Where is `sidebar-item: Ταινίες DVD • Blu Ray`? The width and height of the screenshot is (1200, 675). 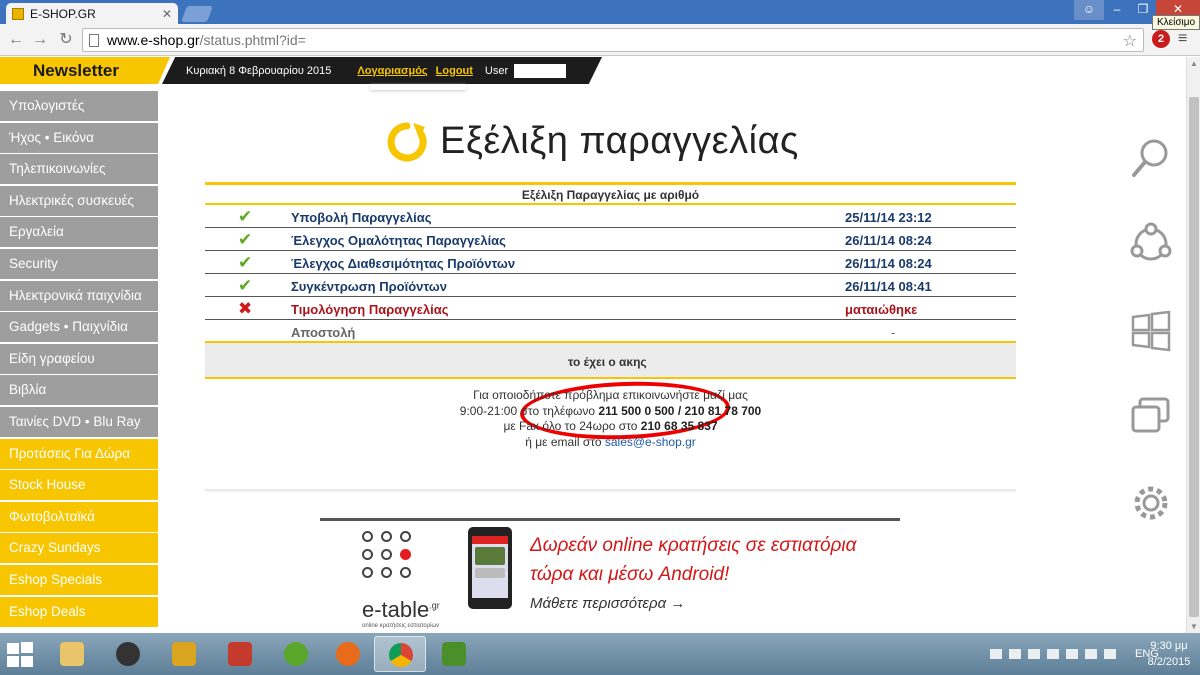 sidebar-item: Ταινίες DVD • Blu Ray is located at coordinates (79, 421).